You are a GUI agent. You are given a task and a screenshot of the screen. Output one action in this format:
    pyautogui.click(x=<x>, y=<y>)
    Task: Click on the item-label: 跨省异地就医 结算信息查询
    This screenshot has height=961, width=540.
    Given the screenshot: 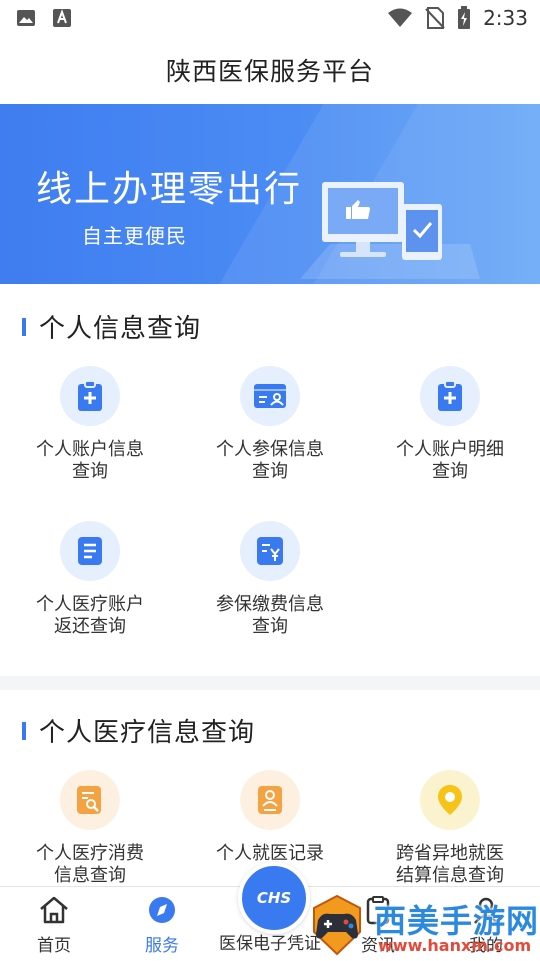 What is the action you would take?
    pyautogui.click(x=450, y=864)
    